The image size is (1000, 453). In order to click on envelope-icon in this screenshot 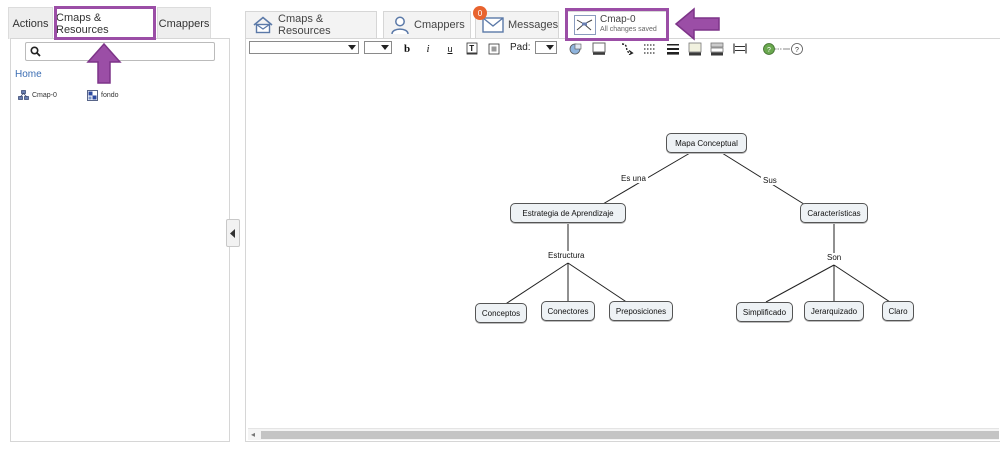, I will do `click(493, 25)`.